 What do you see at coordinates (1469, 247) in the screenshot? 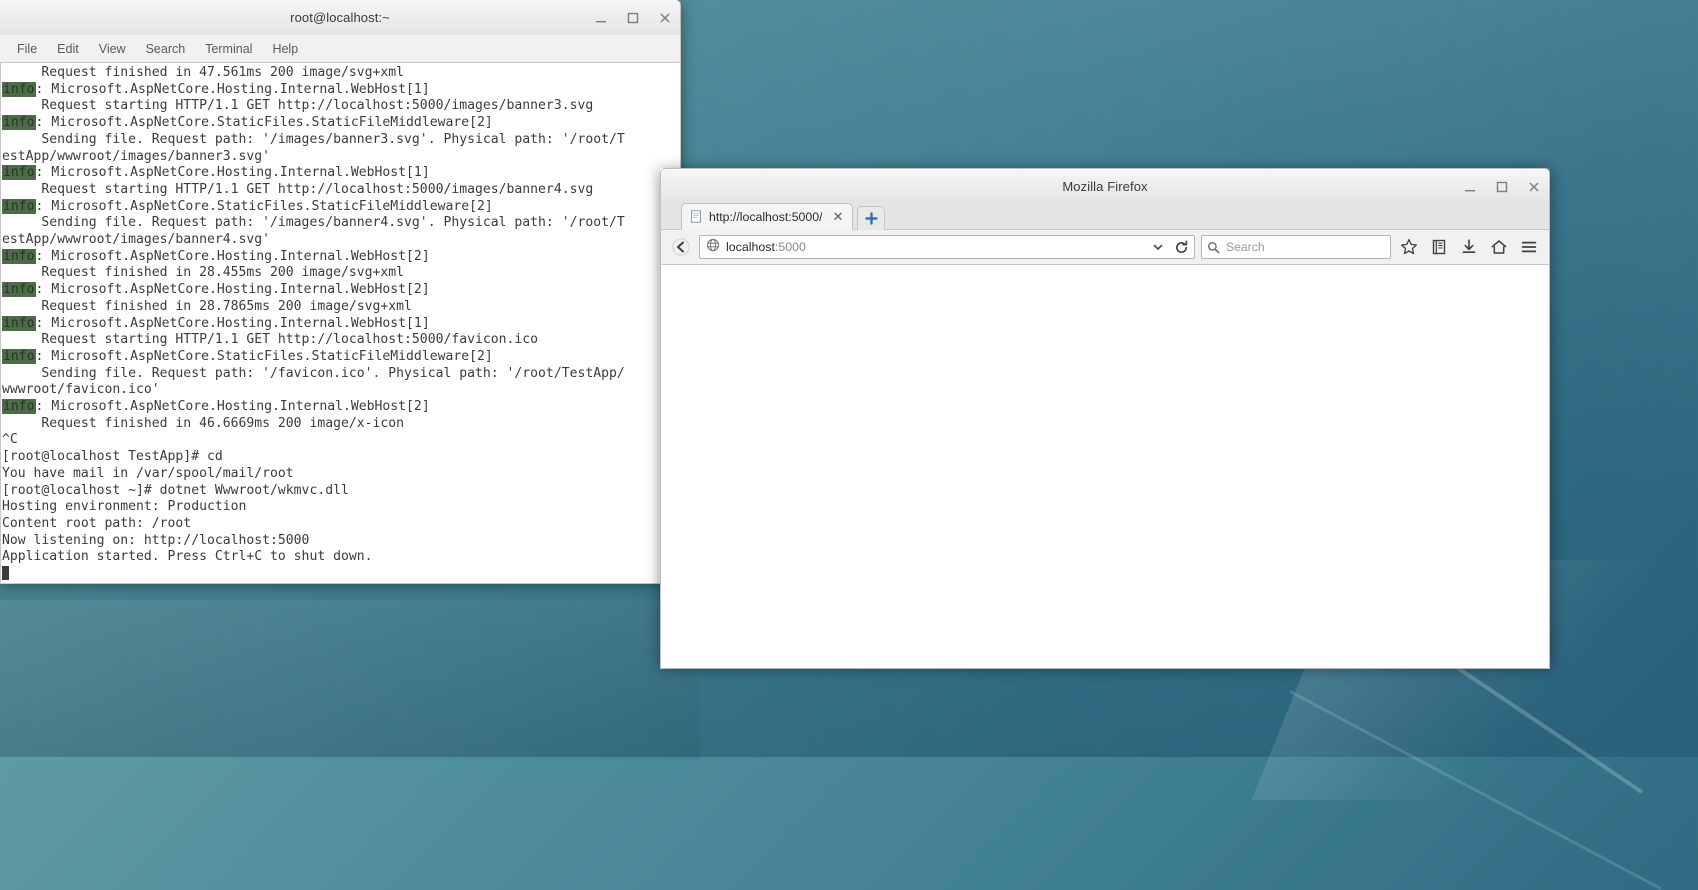
I see `downloads-icon` at bounding box center [1469, 247].